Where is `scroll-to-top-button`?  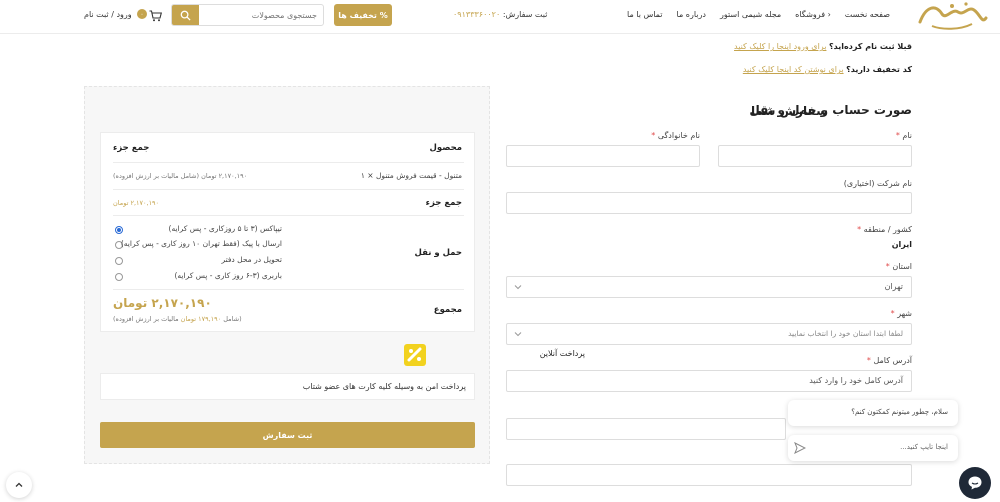 scroll-to-top-button is located at coordinates (19, 485).